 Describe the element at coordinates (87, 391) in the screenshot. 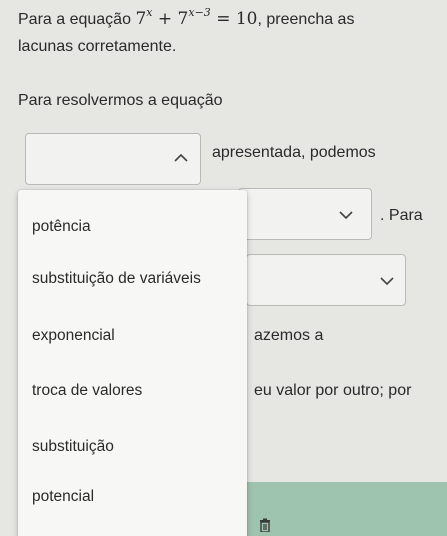

I see `dropdown-option-troca-de-valores: troca de valores` at that location.